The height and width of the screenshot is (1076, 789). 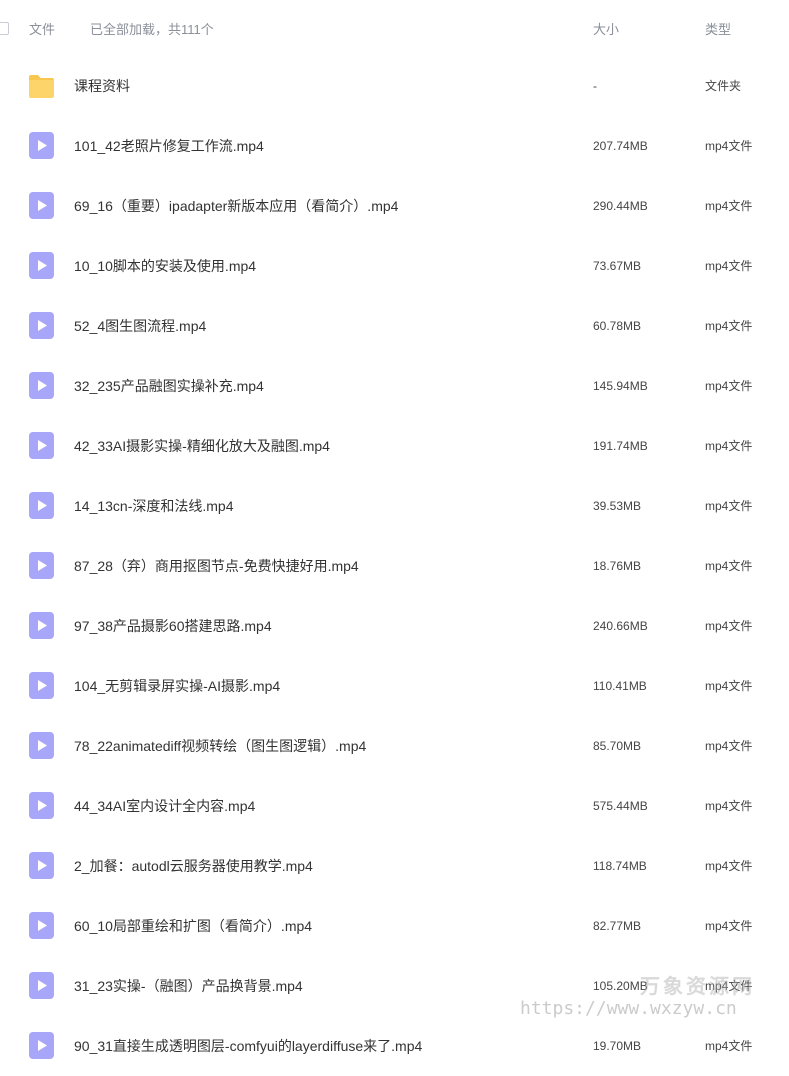 I want to click on file-row: 31_23实操-（融图）产品换背景.mp4 105.20MB mp4文件, so click(x=394, y=986).